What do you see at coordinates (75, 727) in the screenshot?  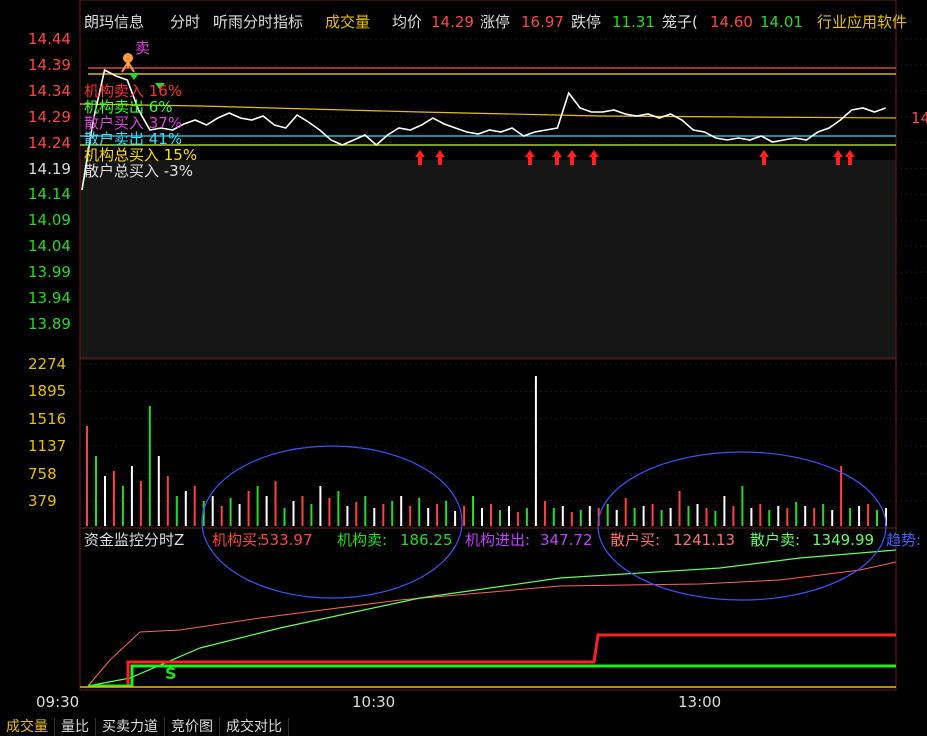 I see `bottom-tab: 量比` at bounding box center [75, 727].